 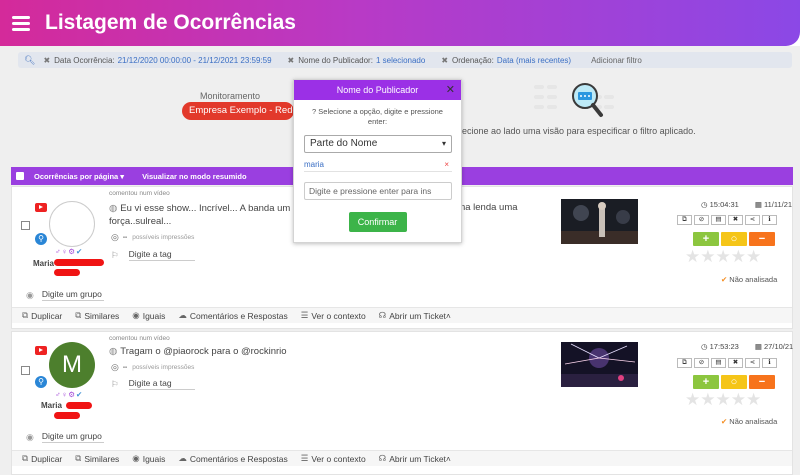 I want to click on menu-icon, so click(x=21, y=23).